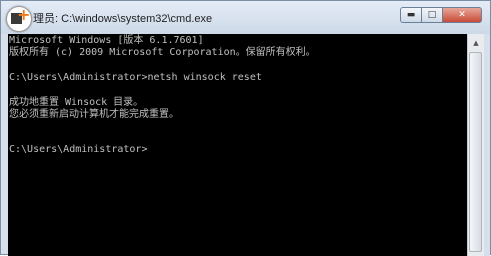 The image size is (491, 256). I want to click on close-icon: ✕, so click(462, 15).